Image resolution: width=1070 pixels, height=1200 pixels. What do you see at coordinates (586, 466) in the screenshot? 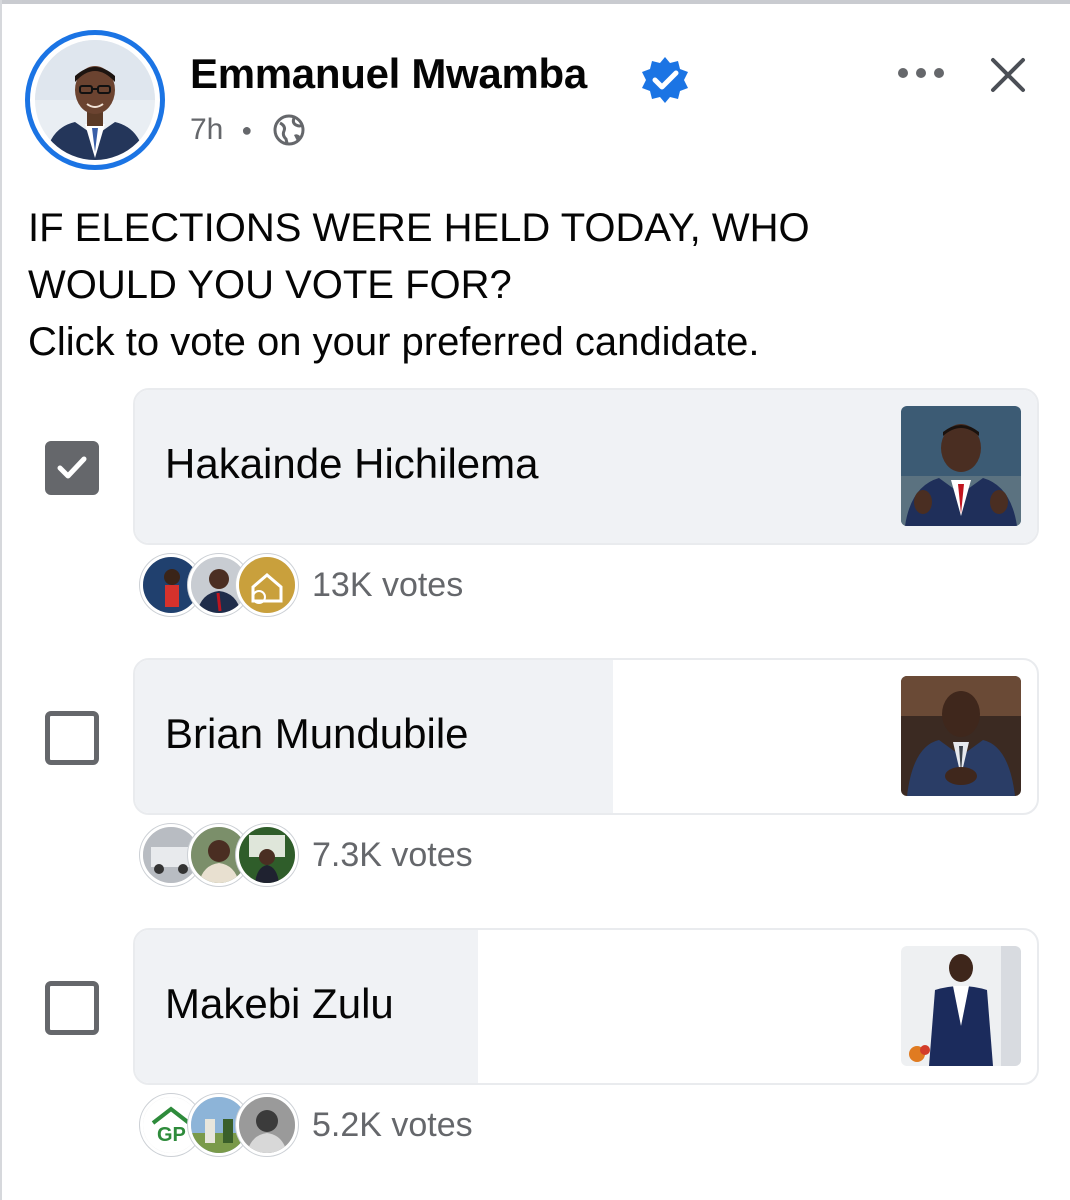
I see `poll-option-bar: Hakainde Hichilema` at bounding box center [586, 466].